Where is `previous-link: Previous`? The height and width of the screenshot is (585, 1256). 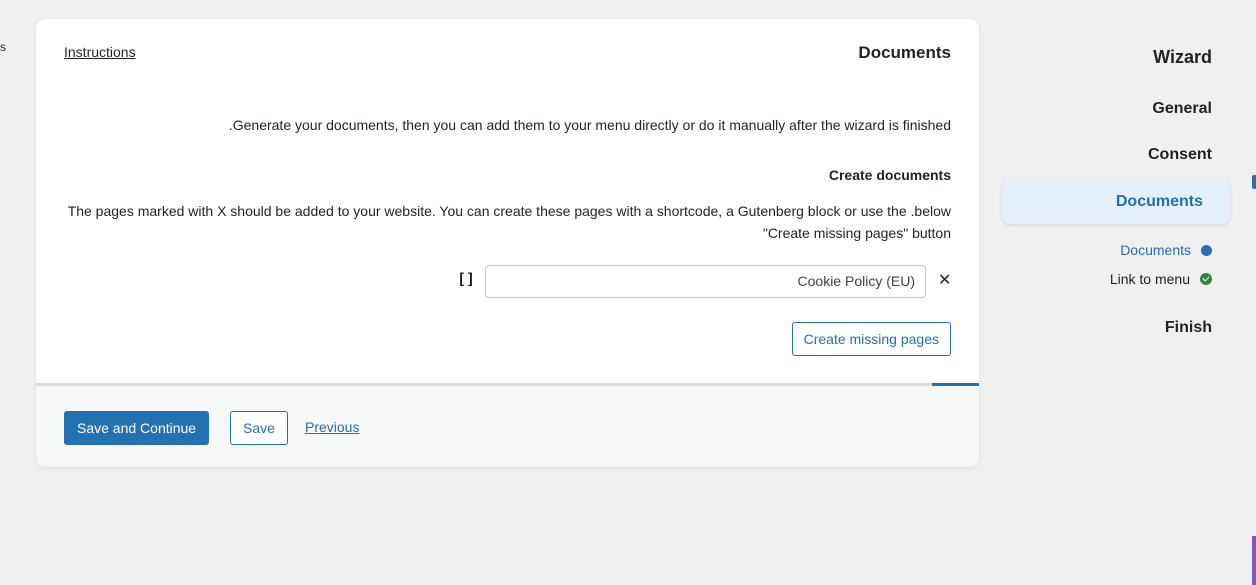 previous-link: Previous is located at coordinates (332, 427).